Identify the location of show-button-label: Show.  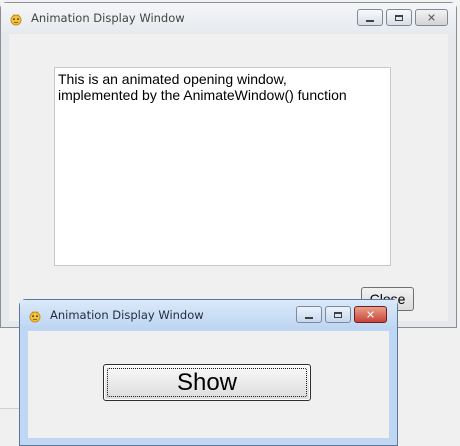
(207, 382).